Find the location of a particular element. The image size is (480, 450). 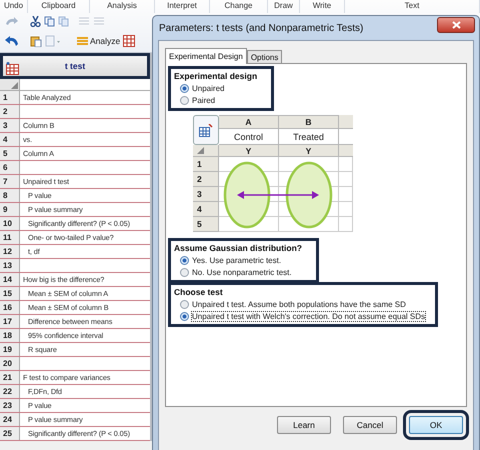

row-number: 9 is located at coordinates (10, 209).